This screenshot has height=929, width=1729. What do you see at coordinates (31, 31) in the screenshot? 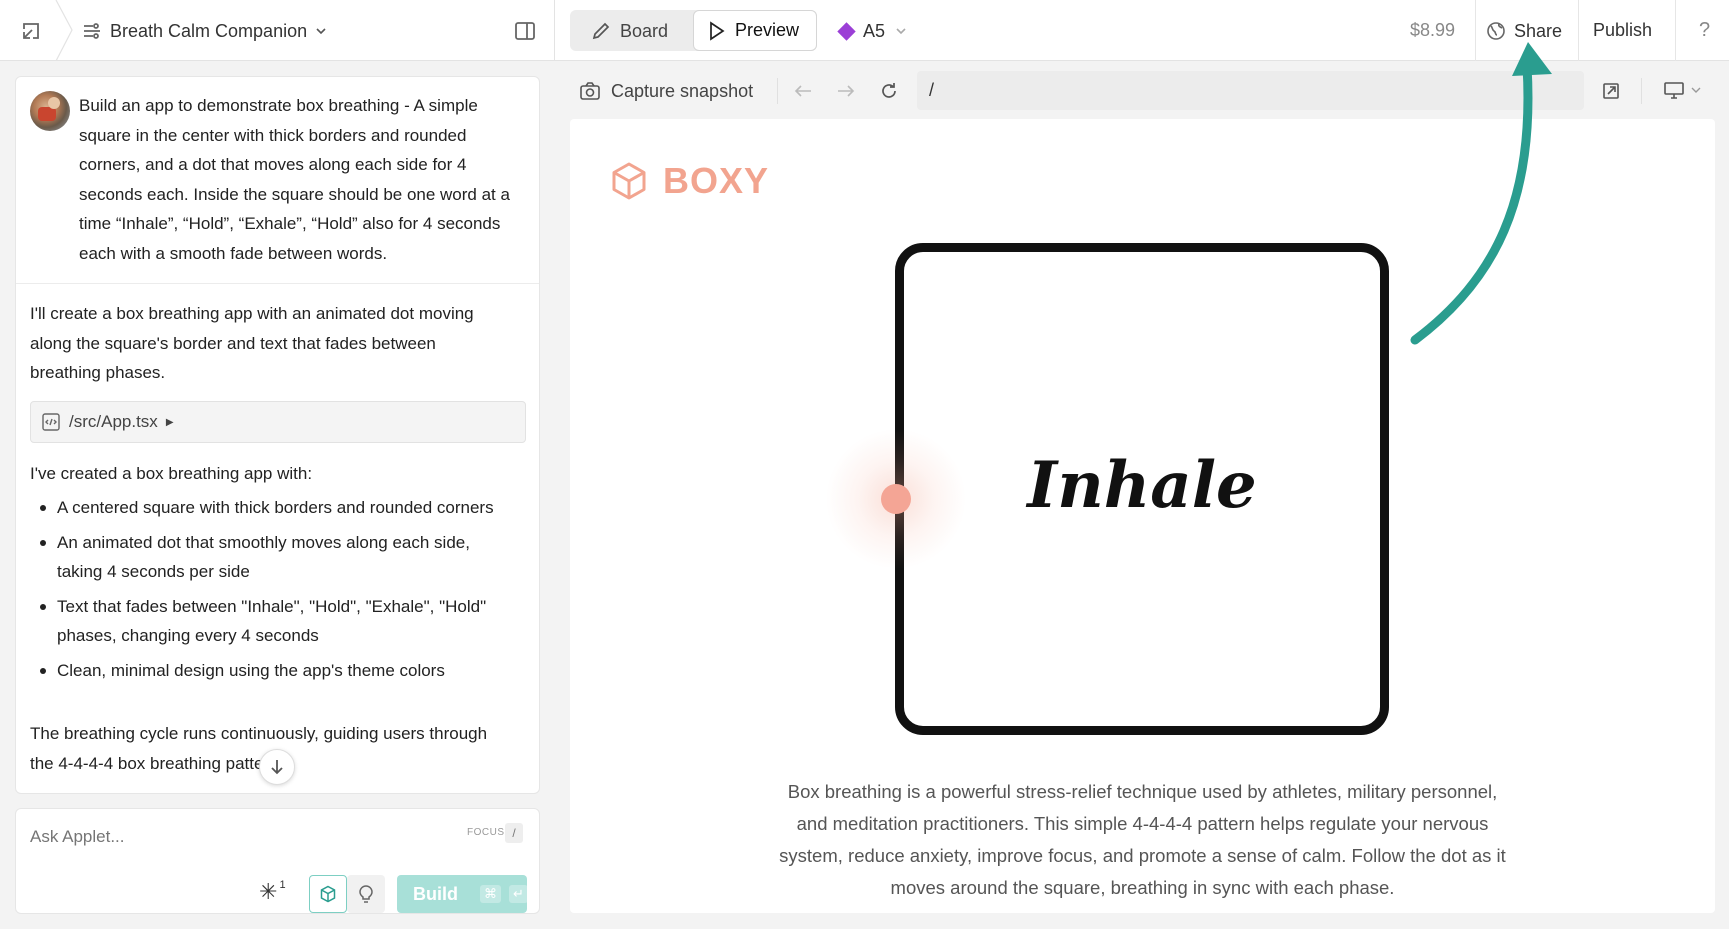
I see `exit-icon` at bounding box center [31, 31].